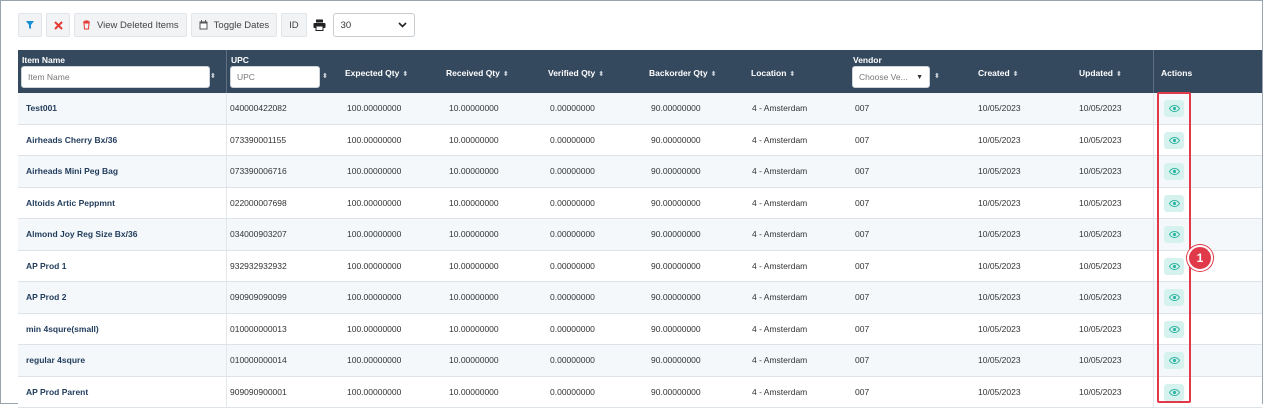 This screenshot has width=1263, height=408. Describe the element at coordinates (72, 171) in the screenshot. I see `cell-item-name: Airheads Mini Peg Bag` at that location.